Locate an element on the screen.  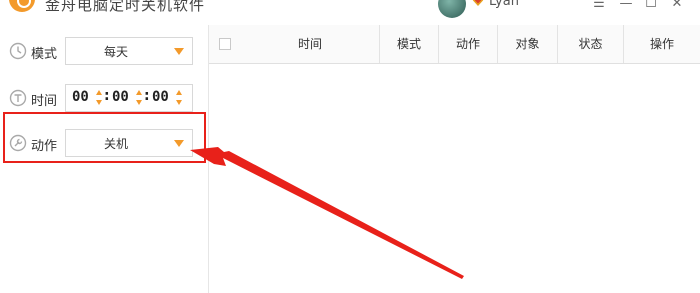
title-bar: 金舟电脑定时关机软件 Lyan ☰ — ☐ ✕ is located at coordinates (350, 11).